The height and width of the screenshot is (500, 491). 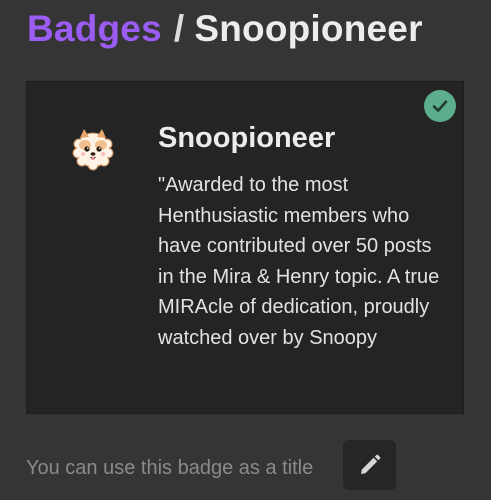 I want to click on badge-granted-indicator, so click(x=440, y=106).